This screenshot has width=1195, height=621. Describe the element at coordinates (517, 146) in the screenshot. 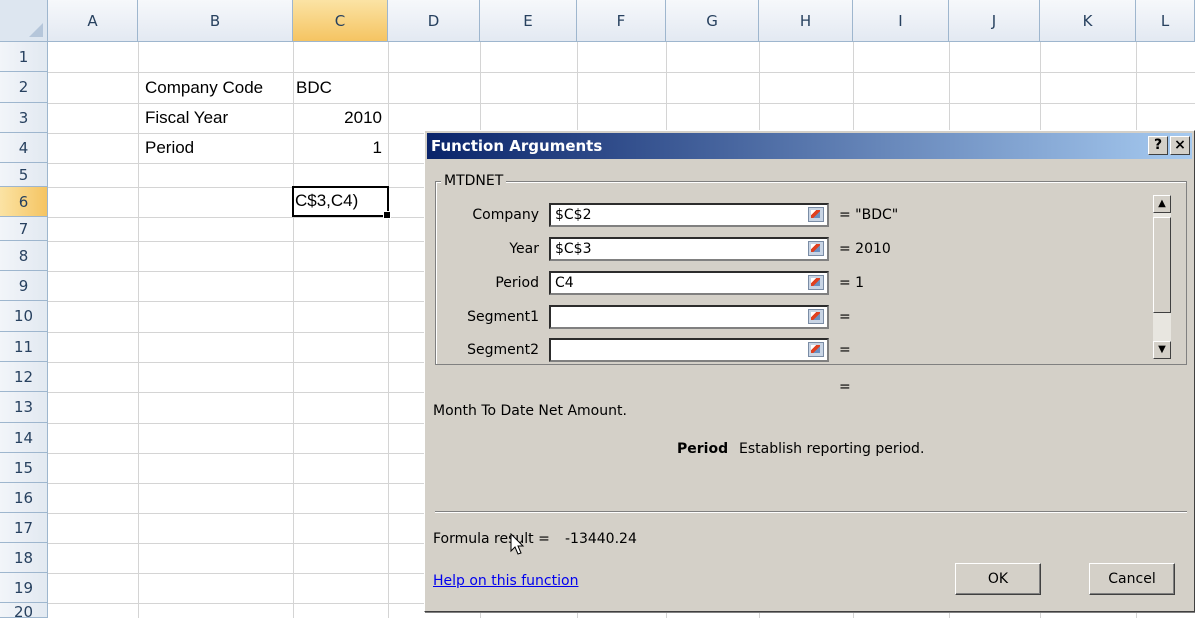

I see `dialog-title: Function Arguments` at that location.